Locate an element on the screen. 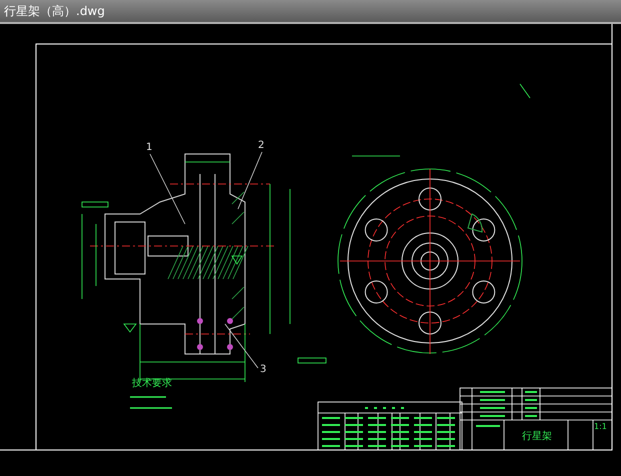  notes-text-drawing is located at coordinates (151, 402).